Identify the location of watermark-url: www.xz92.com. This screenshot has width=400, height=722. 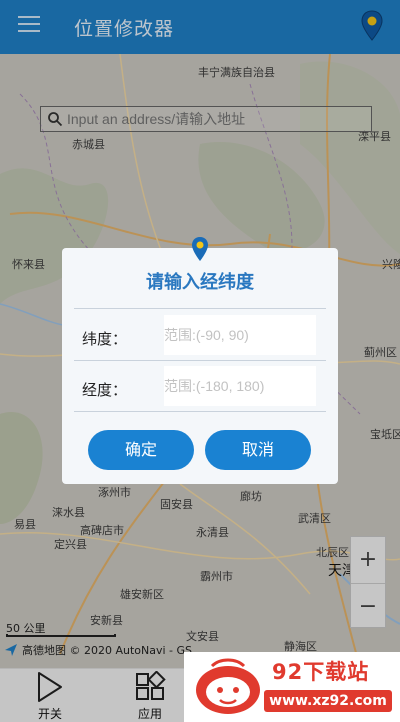
(328, 701).